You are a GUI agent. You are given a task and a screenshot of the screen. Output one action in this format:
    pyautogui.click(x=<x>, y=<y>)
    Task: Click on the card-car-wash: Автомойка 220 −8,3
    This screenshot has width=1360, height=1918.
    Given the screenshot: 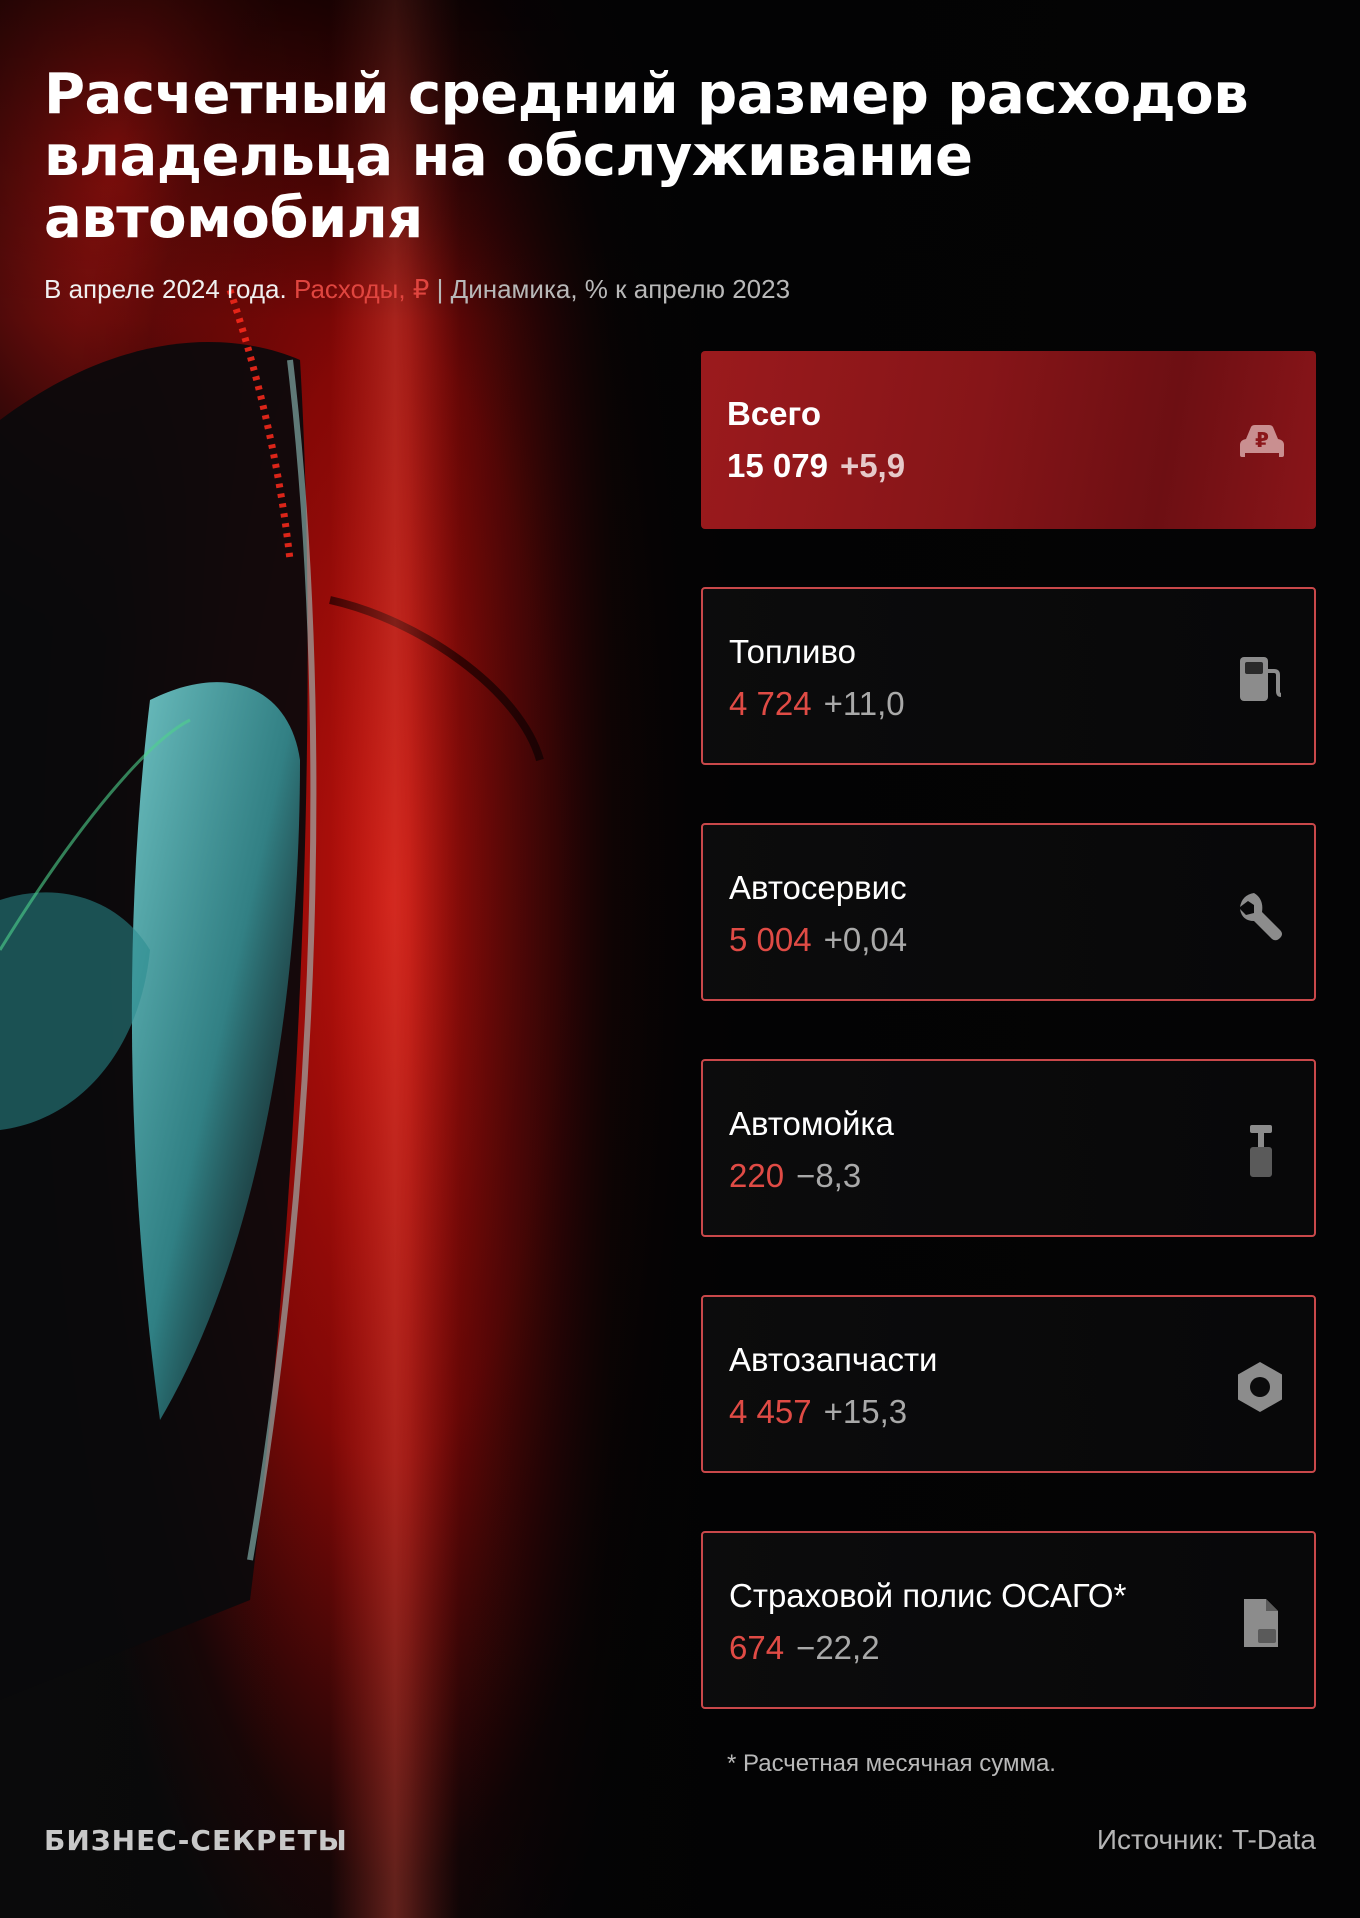 What is the action you would take?
    pyautogui.click(x=1008, y=1148)
    